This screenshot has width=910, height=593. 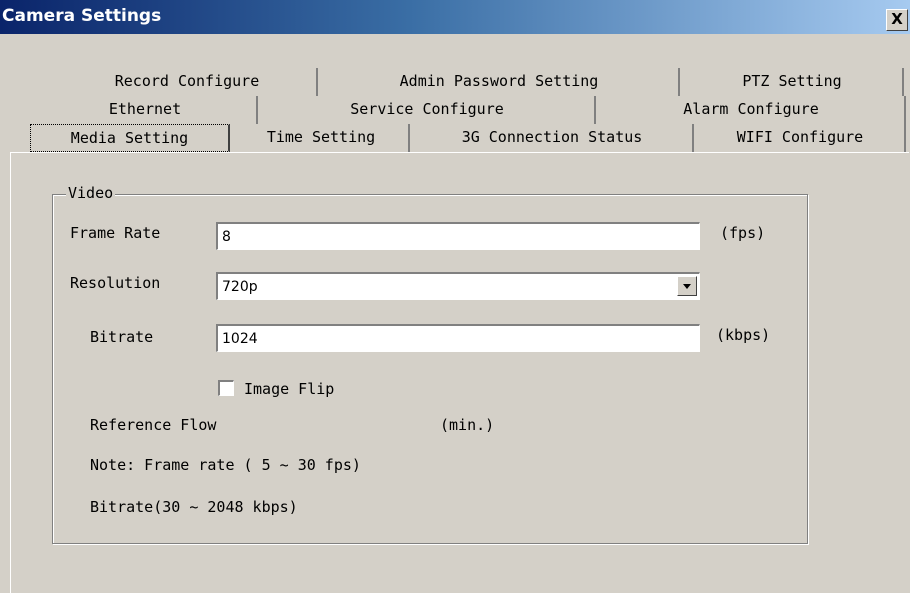 I want to click on dropdown-arrow-icon, so click(x=687, y=286).